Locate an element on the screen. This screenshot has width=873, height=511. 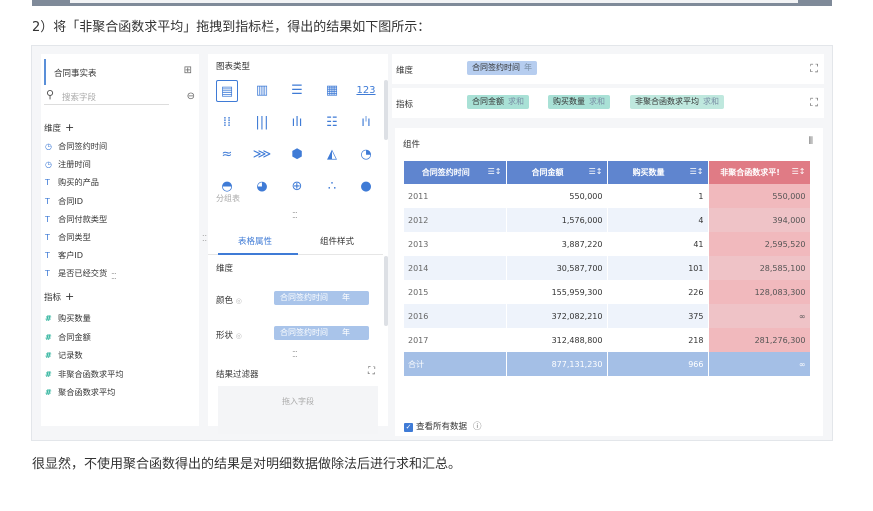
measure-field-label: 购买数量 is located at coordinates (74, 318).